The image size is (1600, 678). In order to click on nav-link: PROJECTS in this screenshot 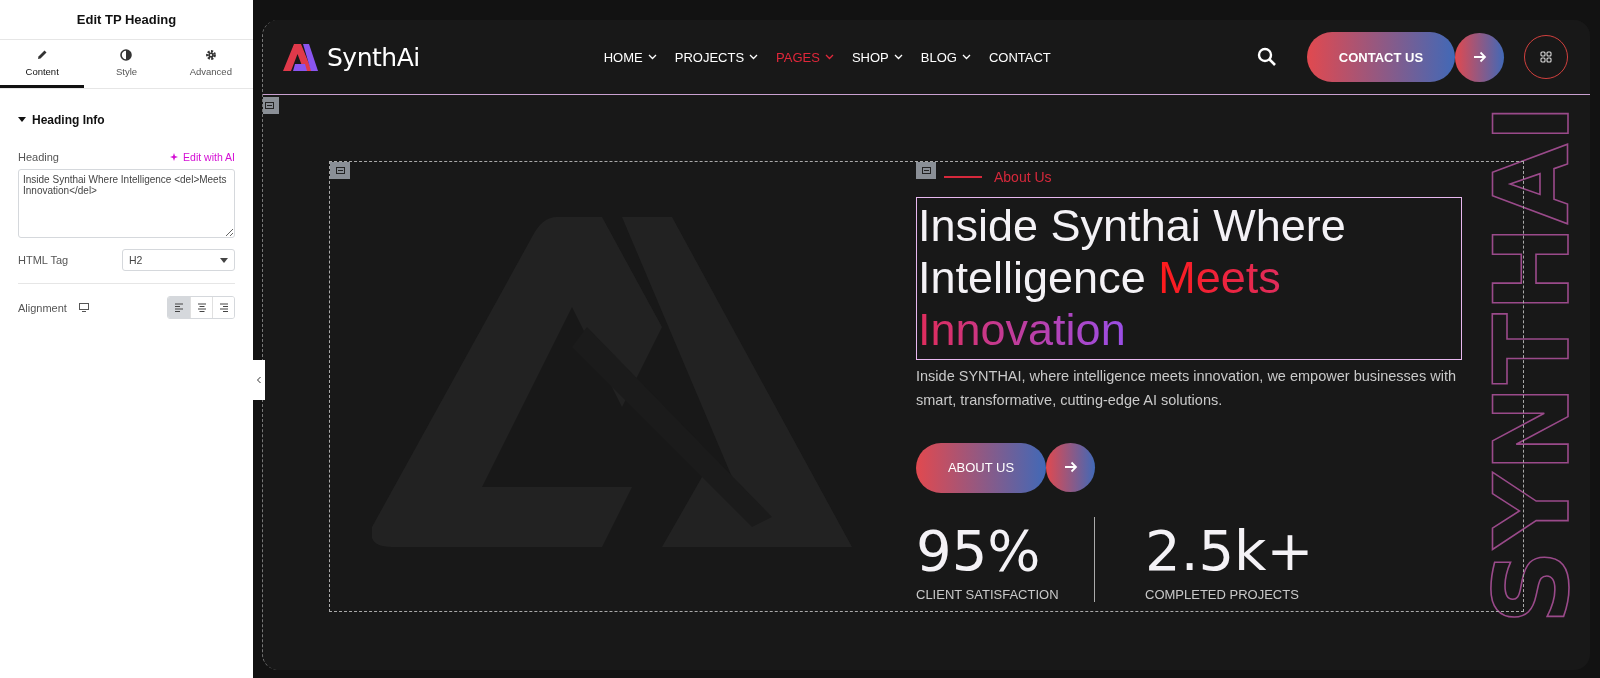, I will do `click(716, 57)`.